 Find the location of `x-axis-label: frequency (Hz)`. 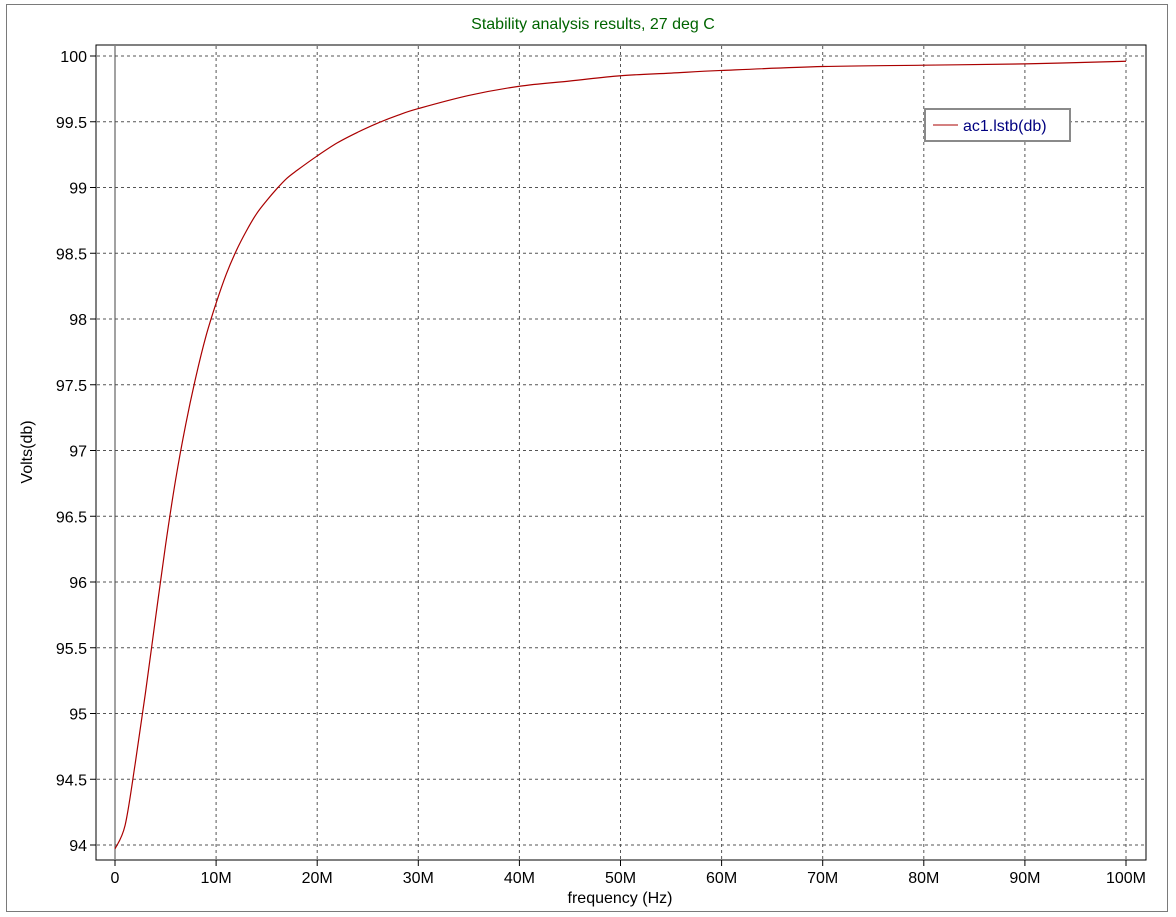

x-axis-label: frequency (Hz) is located at coordinates (620, 898).